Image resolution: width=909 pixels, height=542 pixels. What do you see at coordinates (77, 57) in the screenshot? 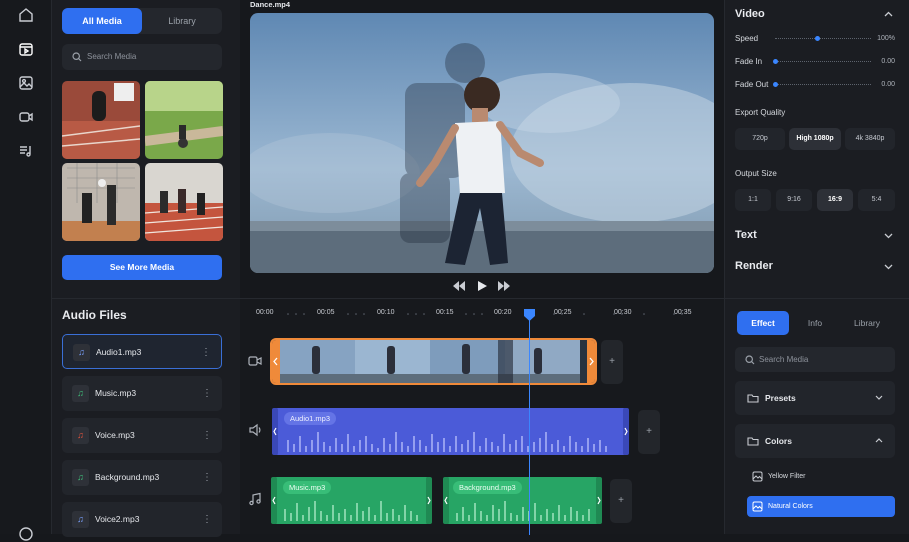
I see `search-icon` at bounding box center [77, 57].